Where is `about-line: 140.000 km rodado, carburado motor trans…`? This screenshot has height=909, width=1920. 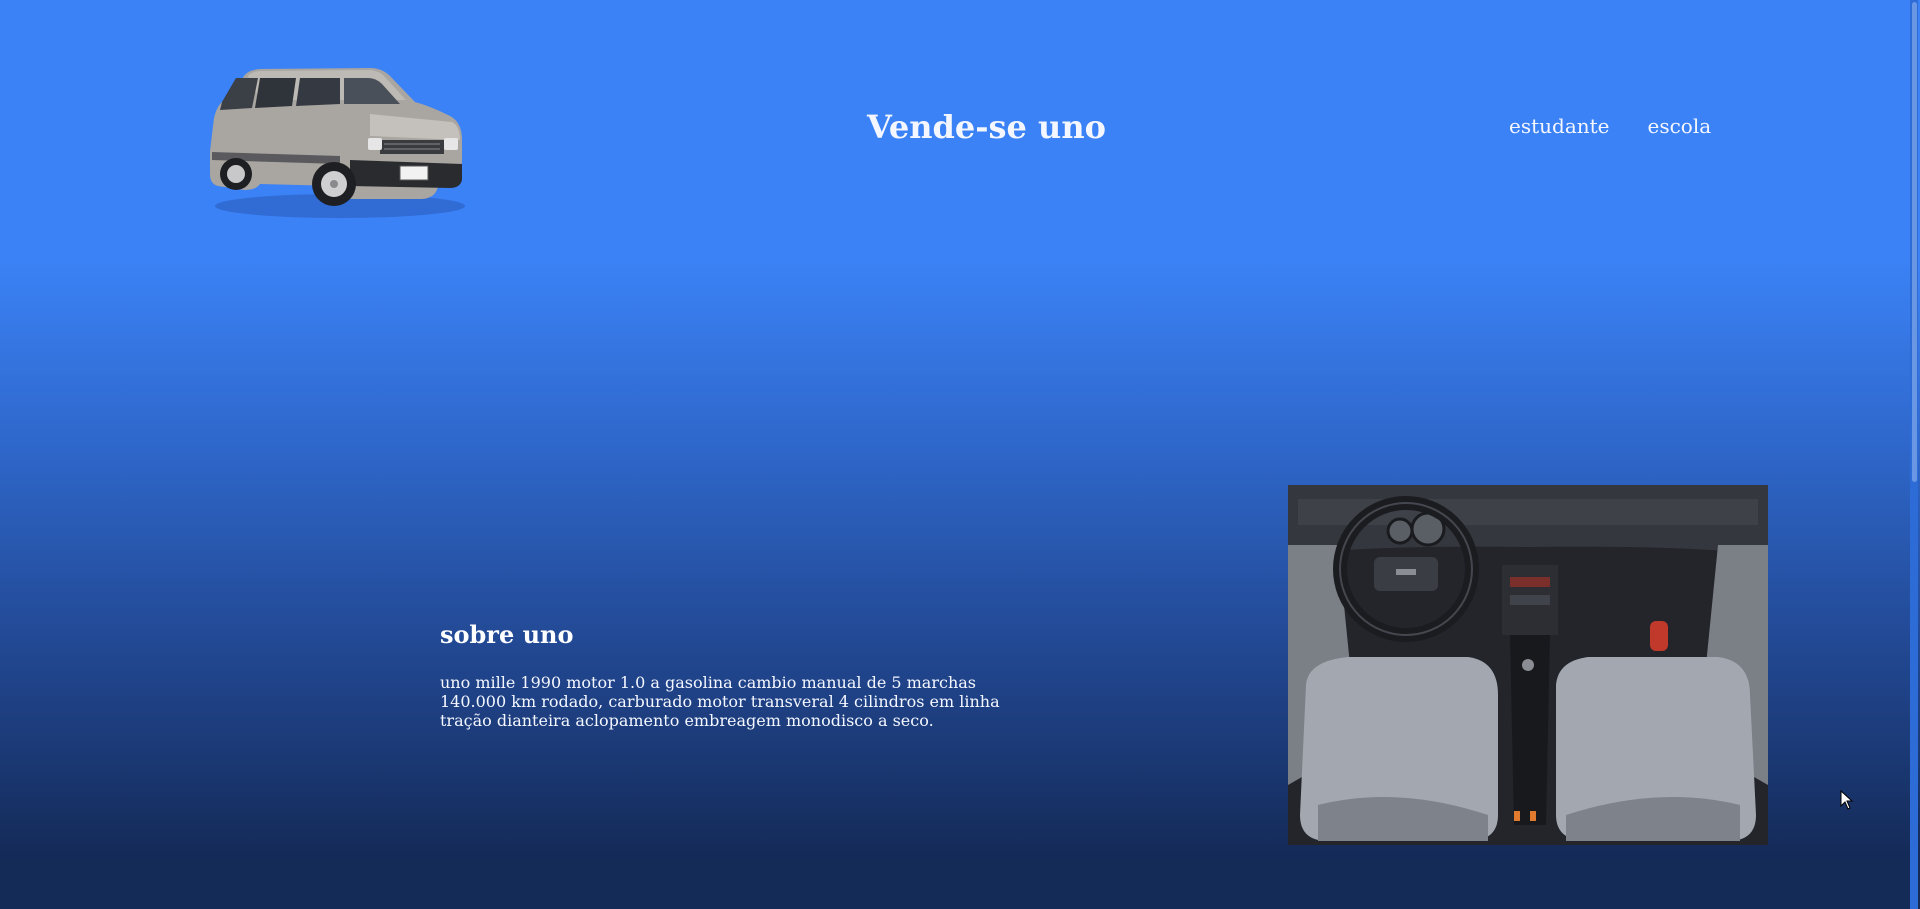 about-line: 140.000 km rodado, carburado motor trans… is located at coordinates (720, 701).